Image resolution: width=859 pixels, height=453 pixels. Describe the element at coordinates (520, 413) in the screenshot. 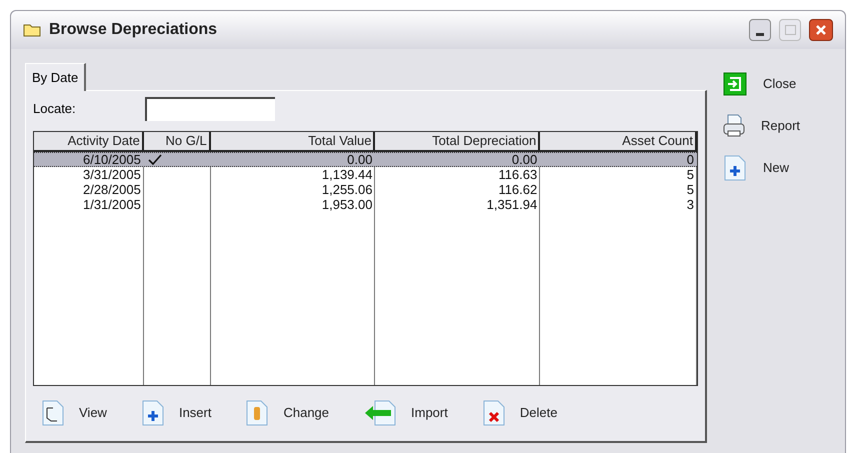

I see `delete-button: Delete` at that location.